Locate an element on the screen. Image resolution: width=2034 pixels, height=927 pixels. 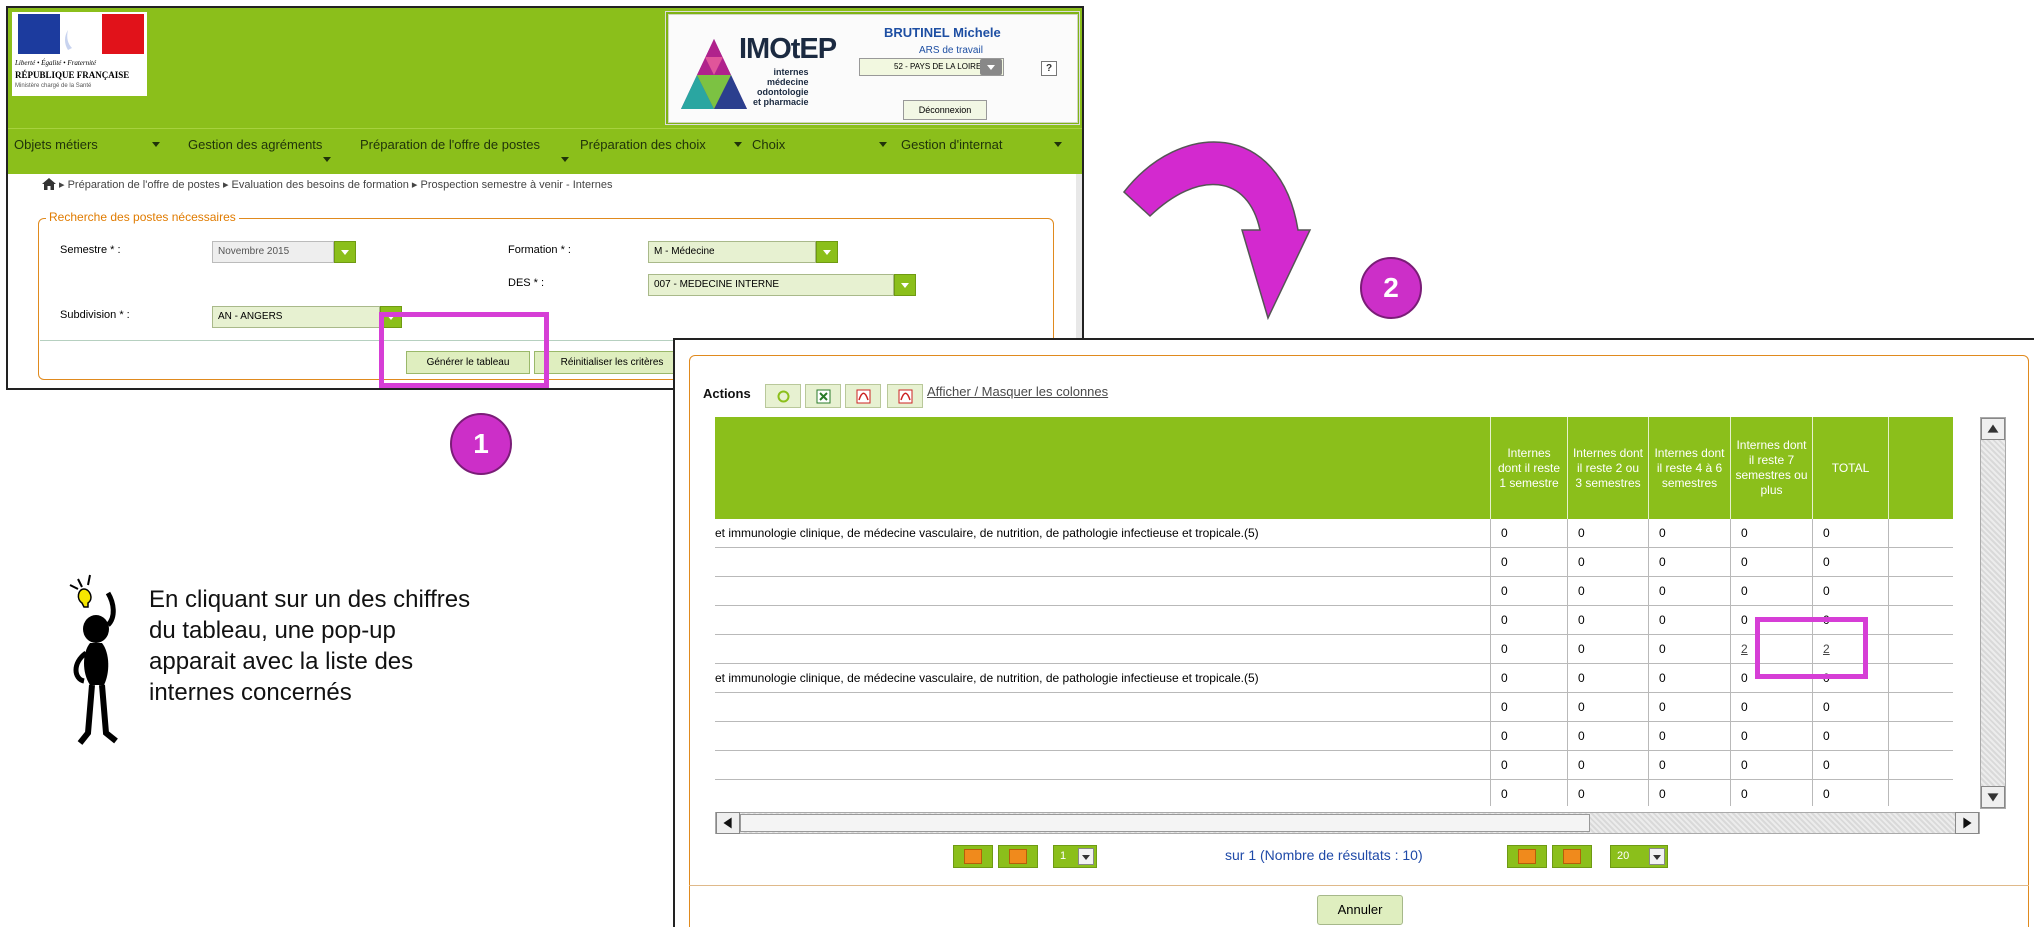
table-vertical-scrollbar is located at coordinates (1993, 613).